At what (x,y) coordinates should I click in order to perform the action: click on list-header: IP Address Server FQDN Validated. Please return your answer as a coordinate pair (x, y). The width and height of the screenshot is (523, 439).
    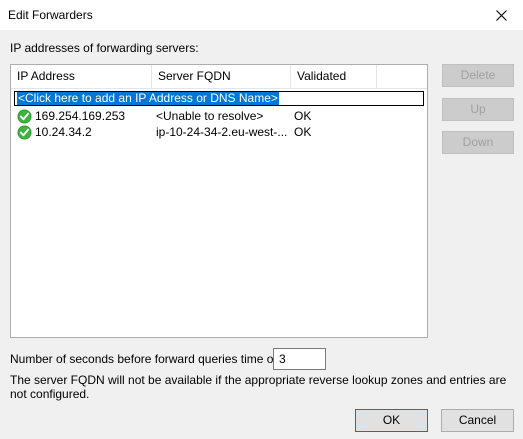
    Looking at the image, I should click on (219, 77).